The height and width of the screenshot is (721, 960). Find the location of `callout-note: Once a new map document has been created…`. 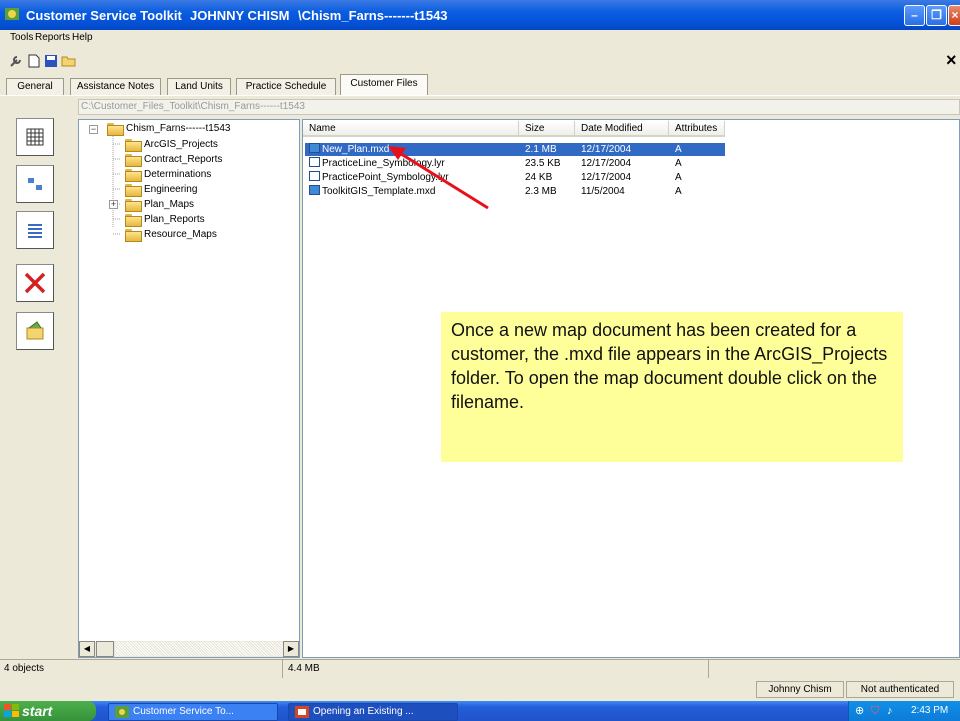

callout-note: Once a new map document has been created… is located at coordinates (672, 387).